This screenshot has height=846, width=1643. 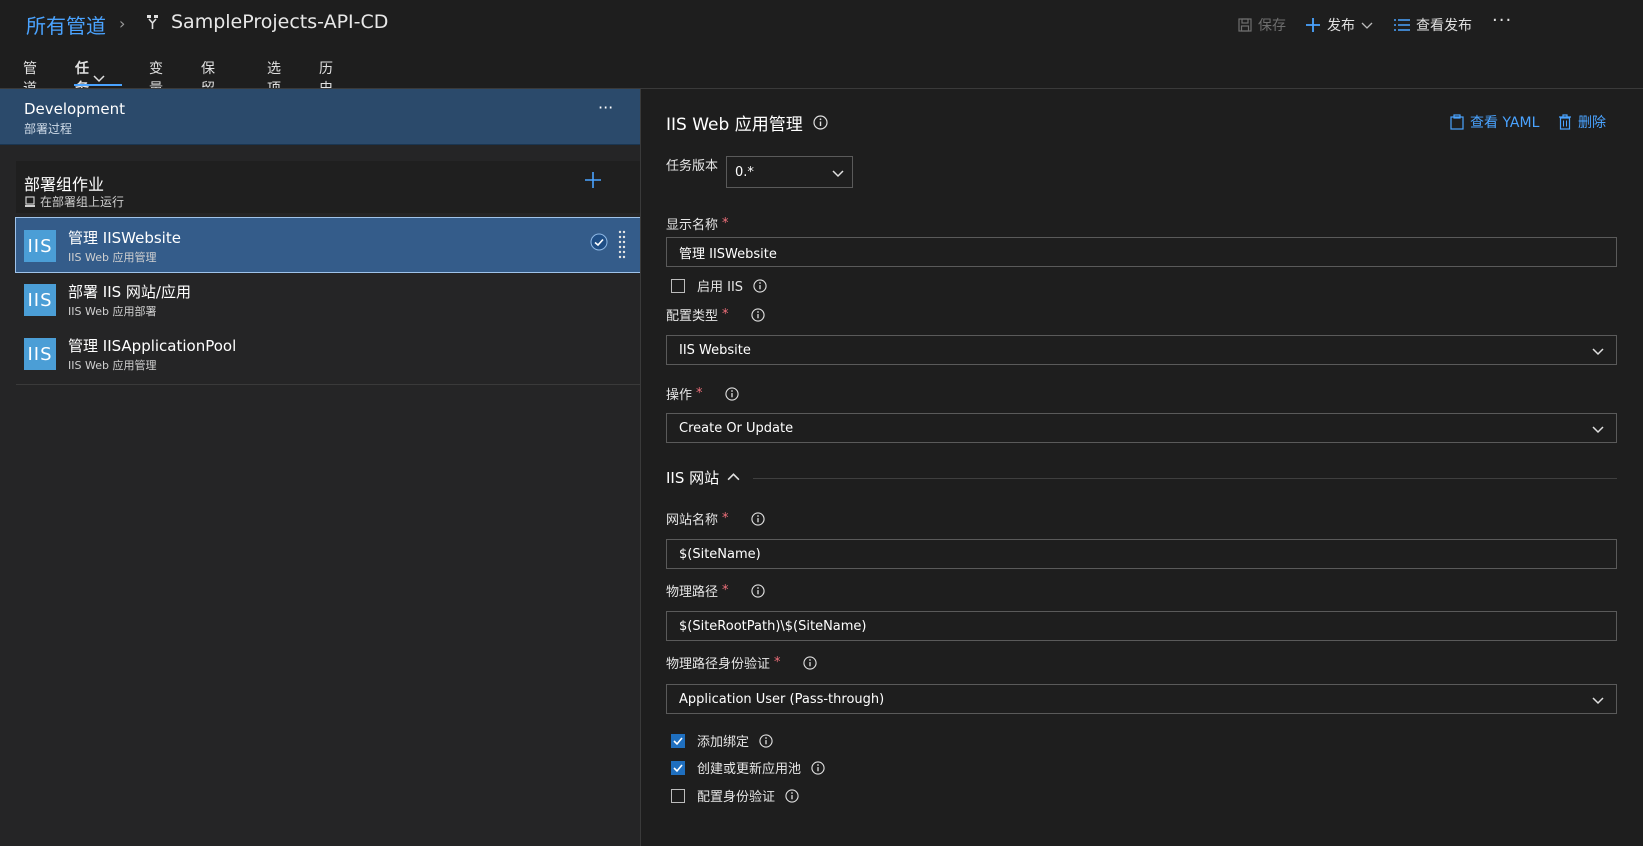 I want to click on config-type-label: 配置类型 *, so click(x=715, y=314).